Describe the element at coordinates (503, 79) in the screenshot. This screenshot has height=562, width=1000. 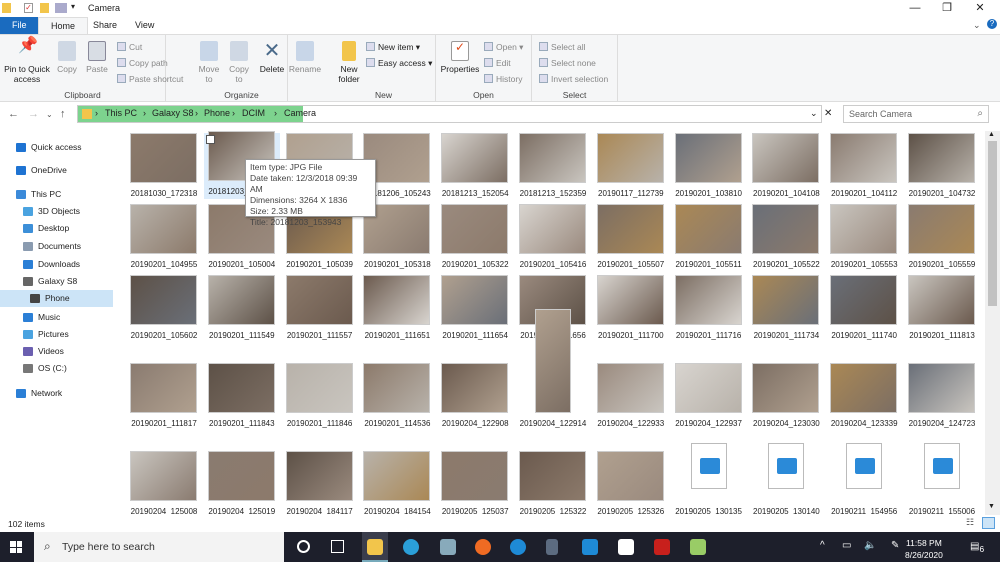
I see `history-button: History` at that location.